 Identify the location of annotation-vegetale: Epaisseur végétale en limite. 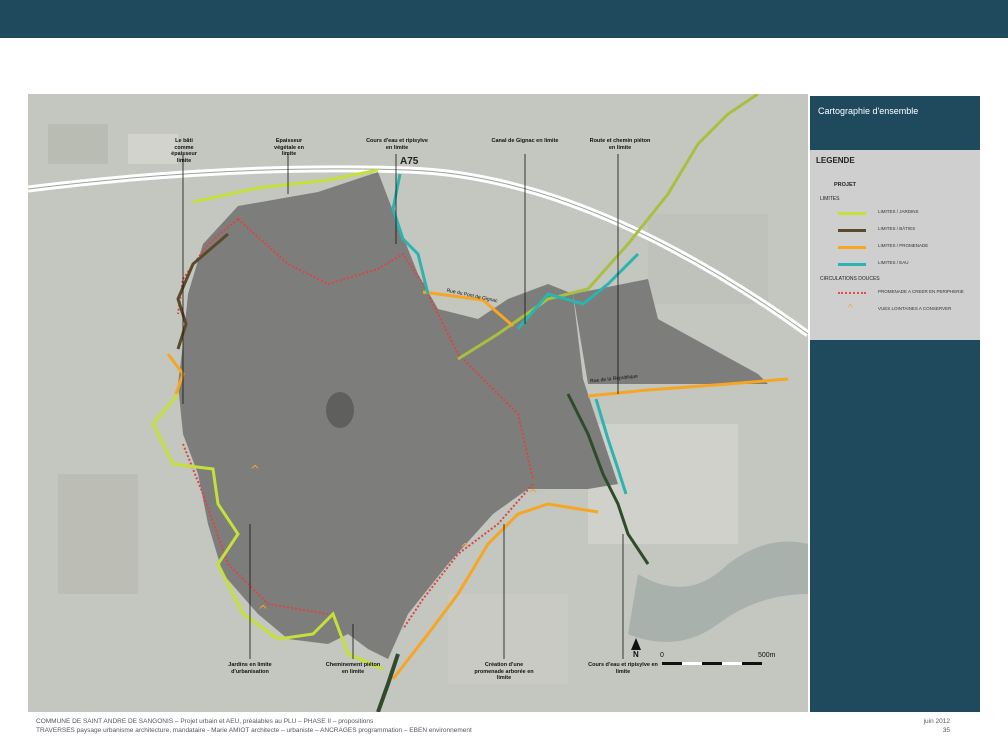
(289, 147).